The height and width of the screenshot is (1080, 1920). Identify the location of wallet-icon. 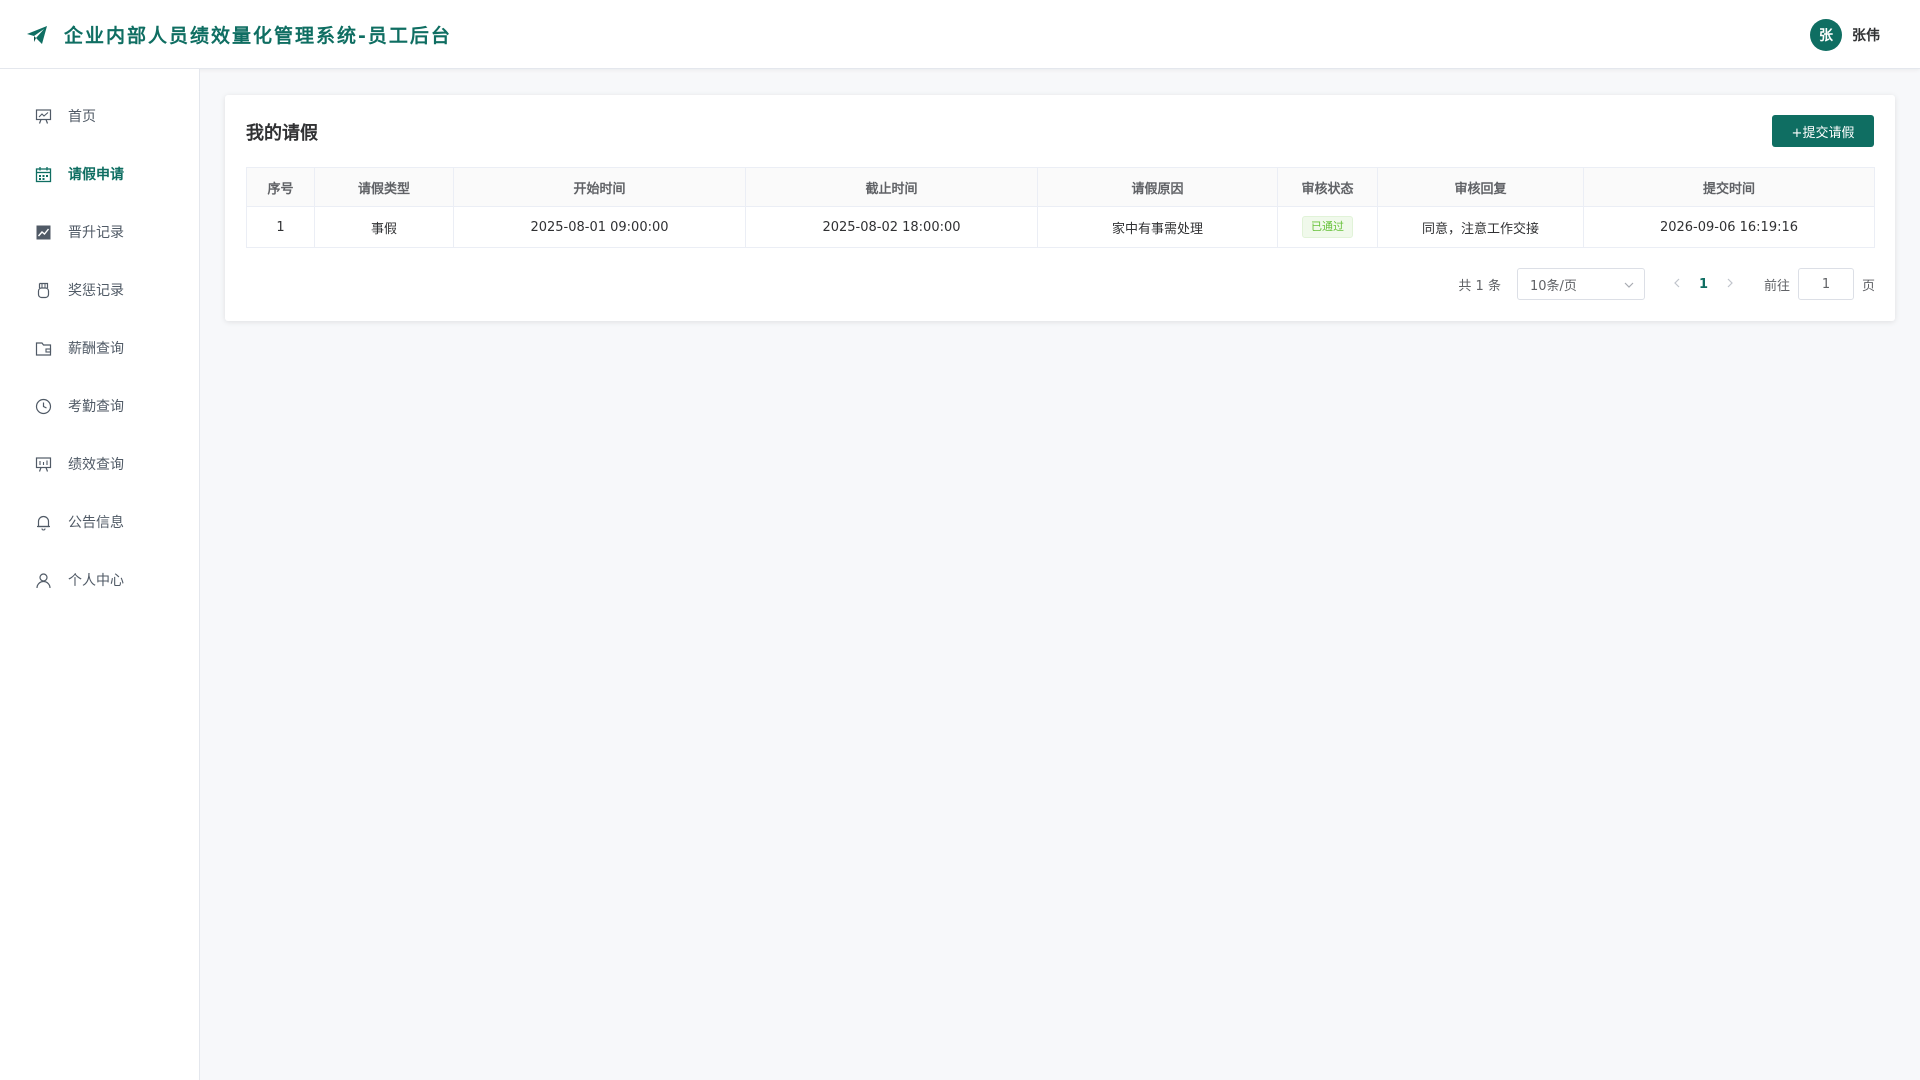
(43, 348).